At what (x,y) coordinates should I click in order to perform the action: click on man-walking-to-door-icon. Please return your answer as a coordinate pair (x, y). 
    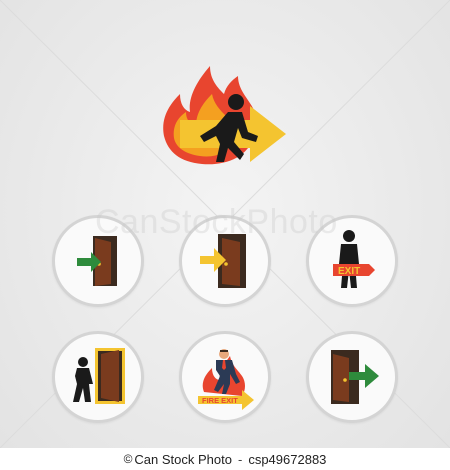
    Looking at the image, I should click on (99, 376).